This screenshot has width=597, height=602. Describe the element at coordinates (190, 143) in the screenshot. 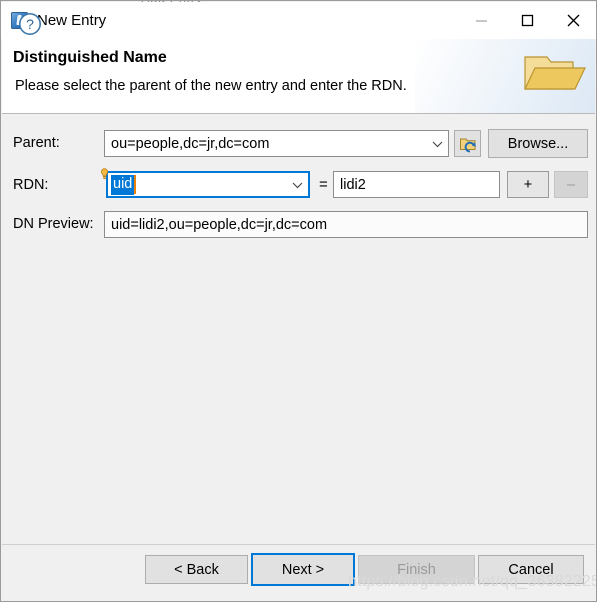

I see `parent-combo-value: ou=people,dc=jr,dc=com` at that location.